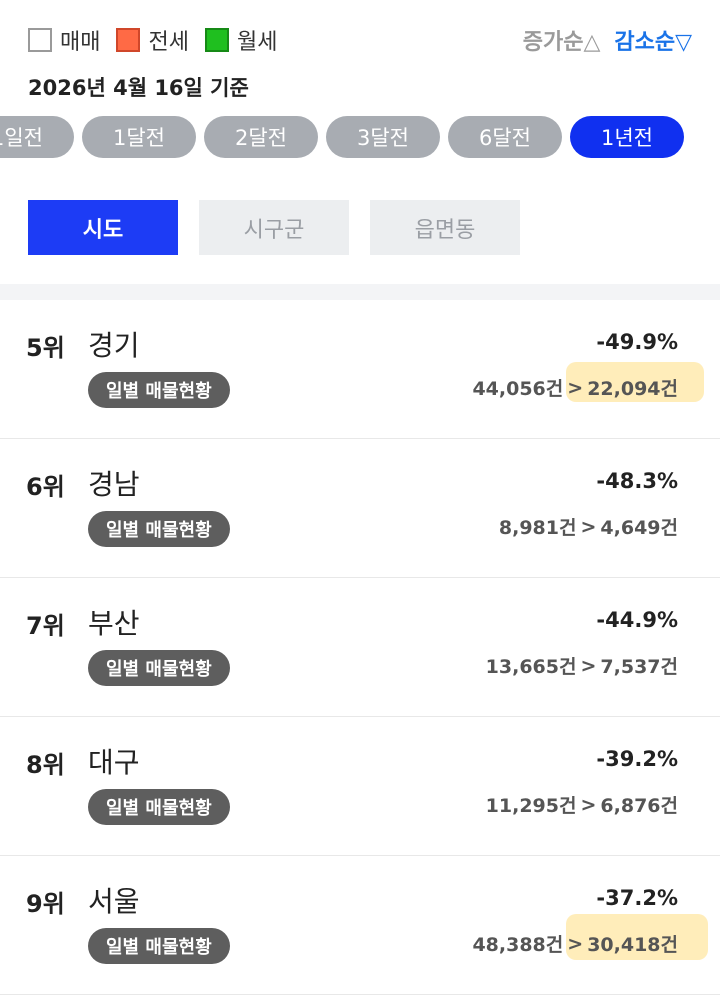 This screenshot has height=995, width=720. What do you see at coordinates (639, 667) in the screenshot?
I see `count-to: 7,537건` at bounding box center [639, 667].